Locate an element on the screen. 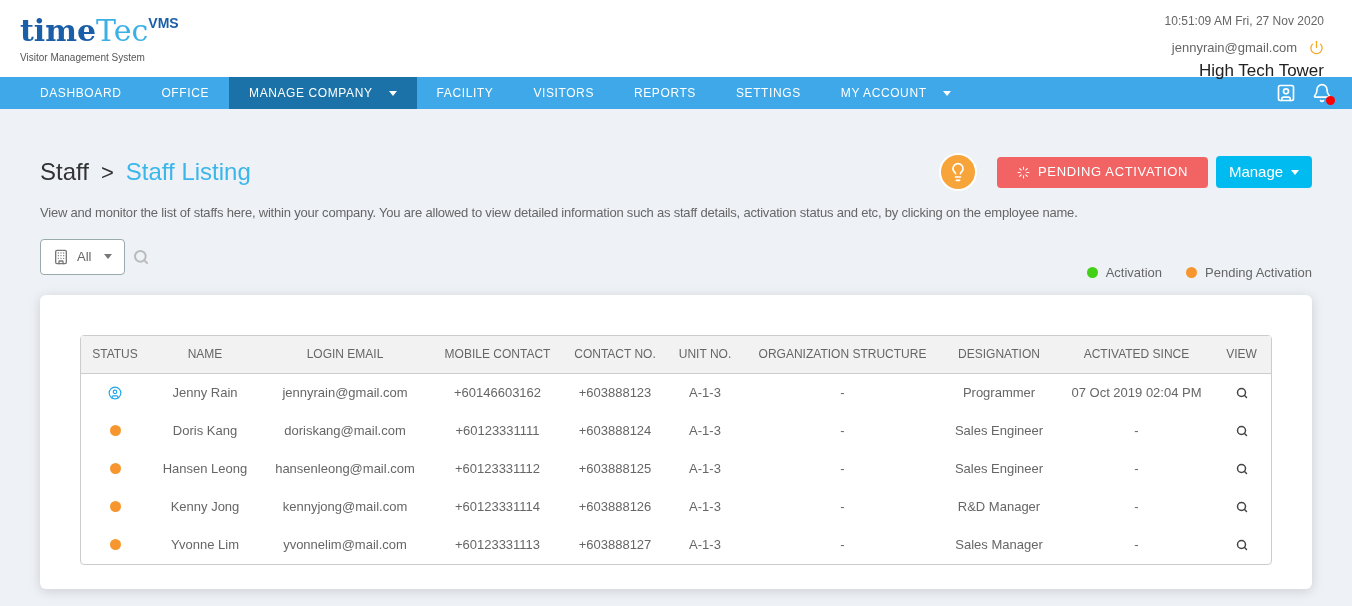 This screenshot has width=1352, height=606. logo-text: VMS is located at coordinates (163, 23).